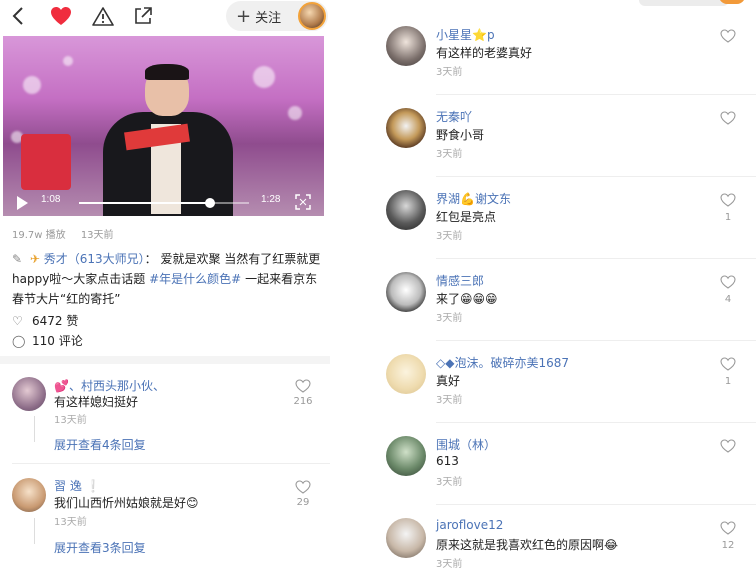  Describe the element at coordinates (165, 360) in the screenshot. I see `section-divider` at that location.